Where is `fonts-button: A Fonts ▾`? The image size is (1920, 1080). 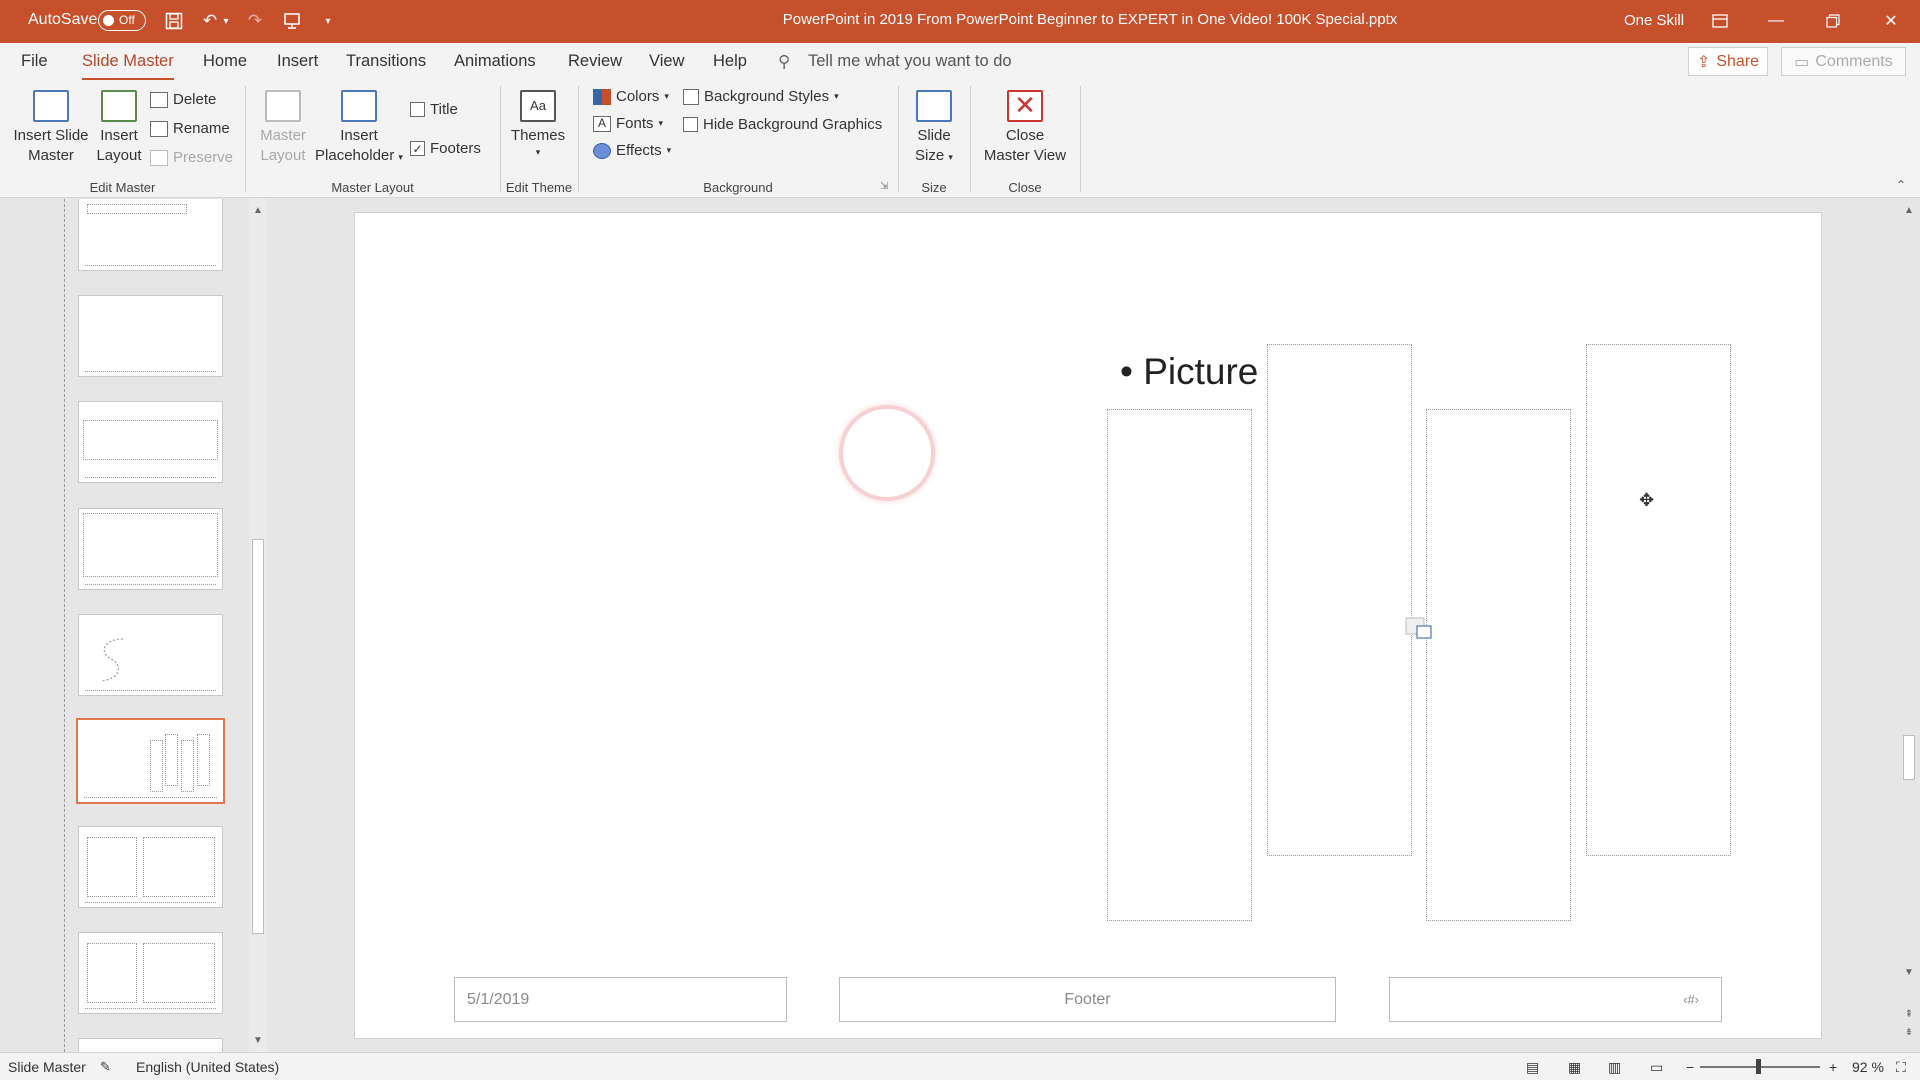
fonts-button: A Fonts ▾ is located at coordinates (628, 123).